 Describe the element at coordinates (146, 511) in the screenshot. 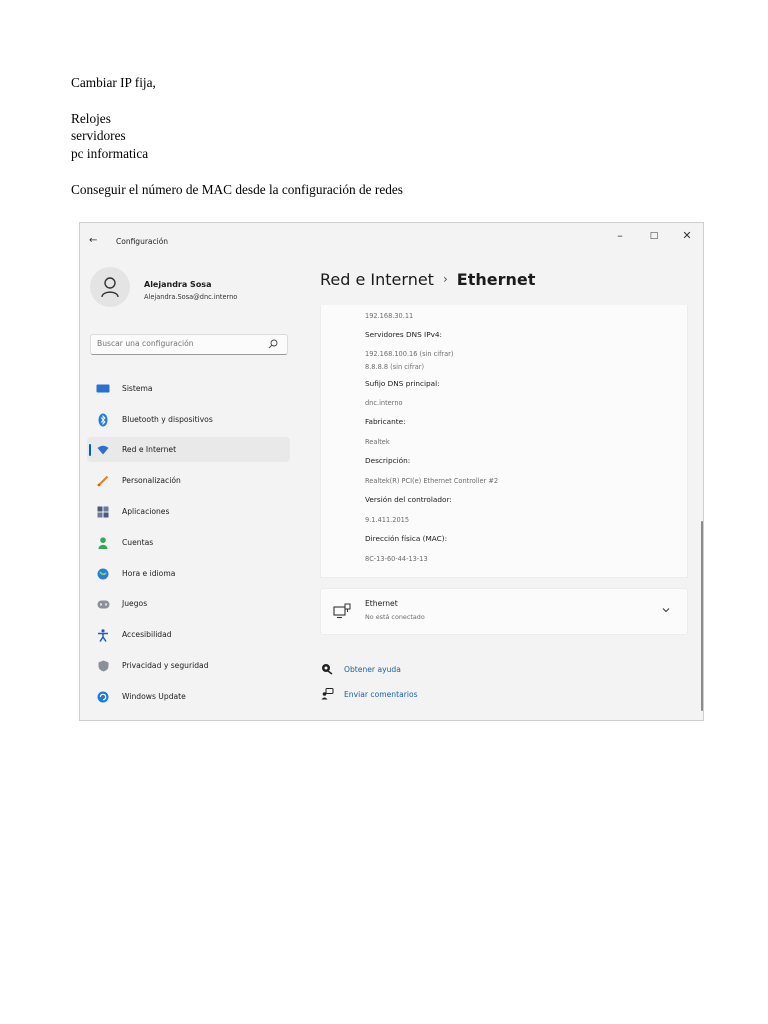

I see `sidebar-item-label: Aplicaciones` at that location.